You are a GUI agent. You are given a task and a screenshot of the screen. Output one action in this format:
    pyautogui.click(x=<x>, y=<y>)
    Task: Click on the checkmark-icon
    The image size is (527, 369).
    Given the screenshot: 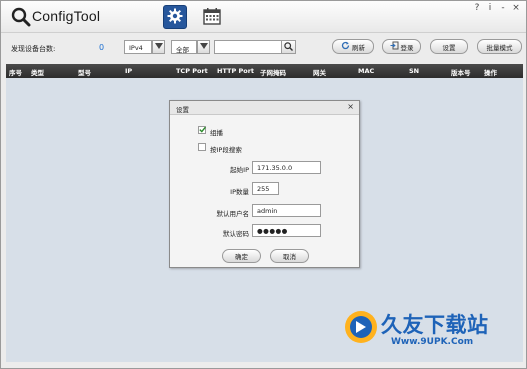 What is the action you would take?
    pyautogui.click(x=202, y=130)
    